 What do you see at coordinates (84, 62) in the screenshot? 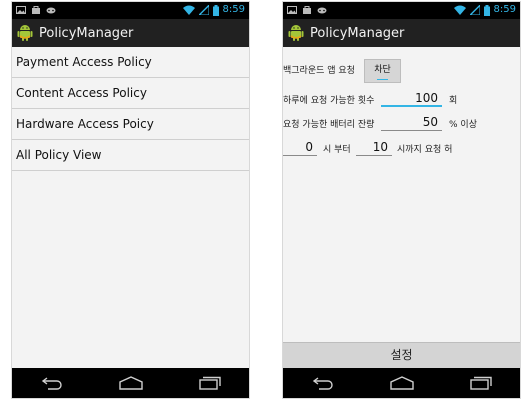
I see `list-item-label: Payment Access Policy` at bounding box center [84, 62].